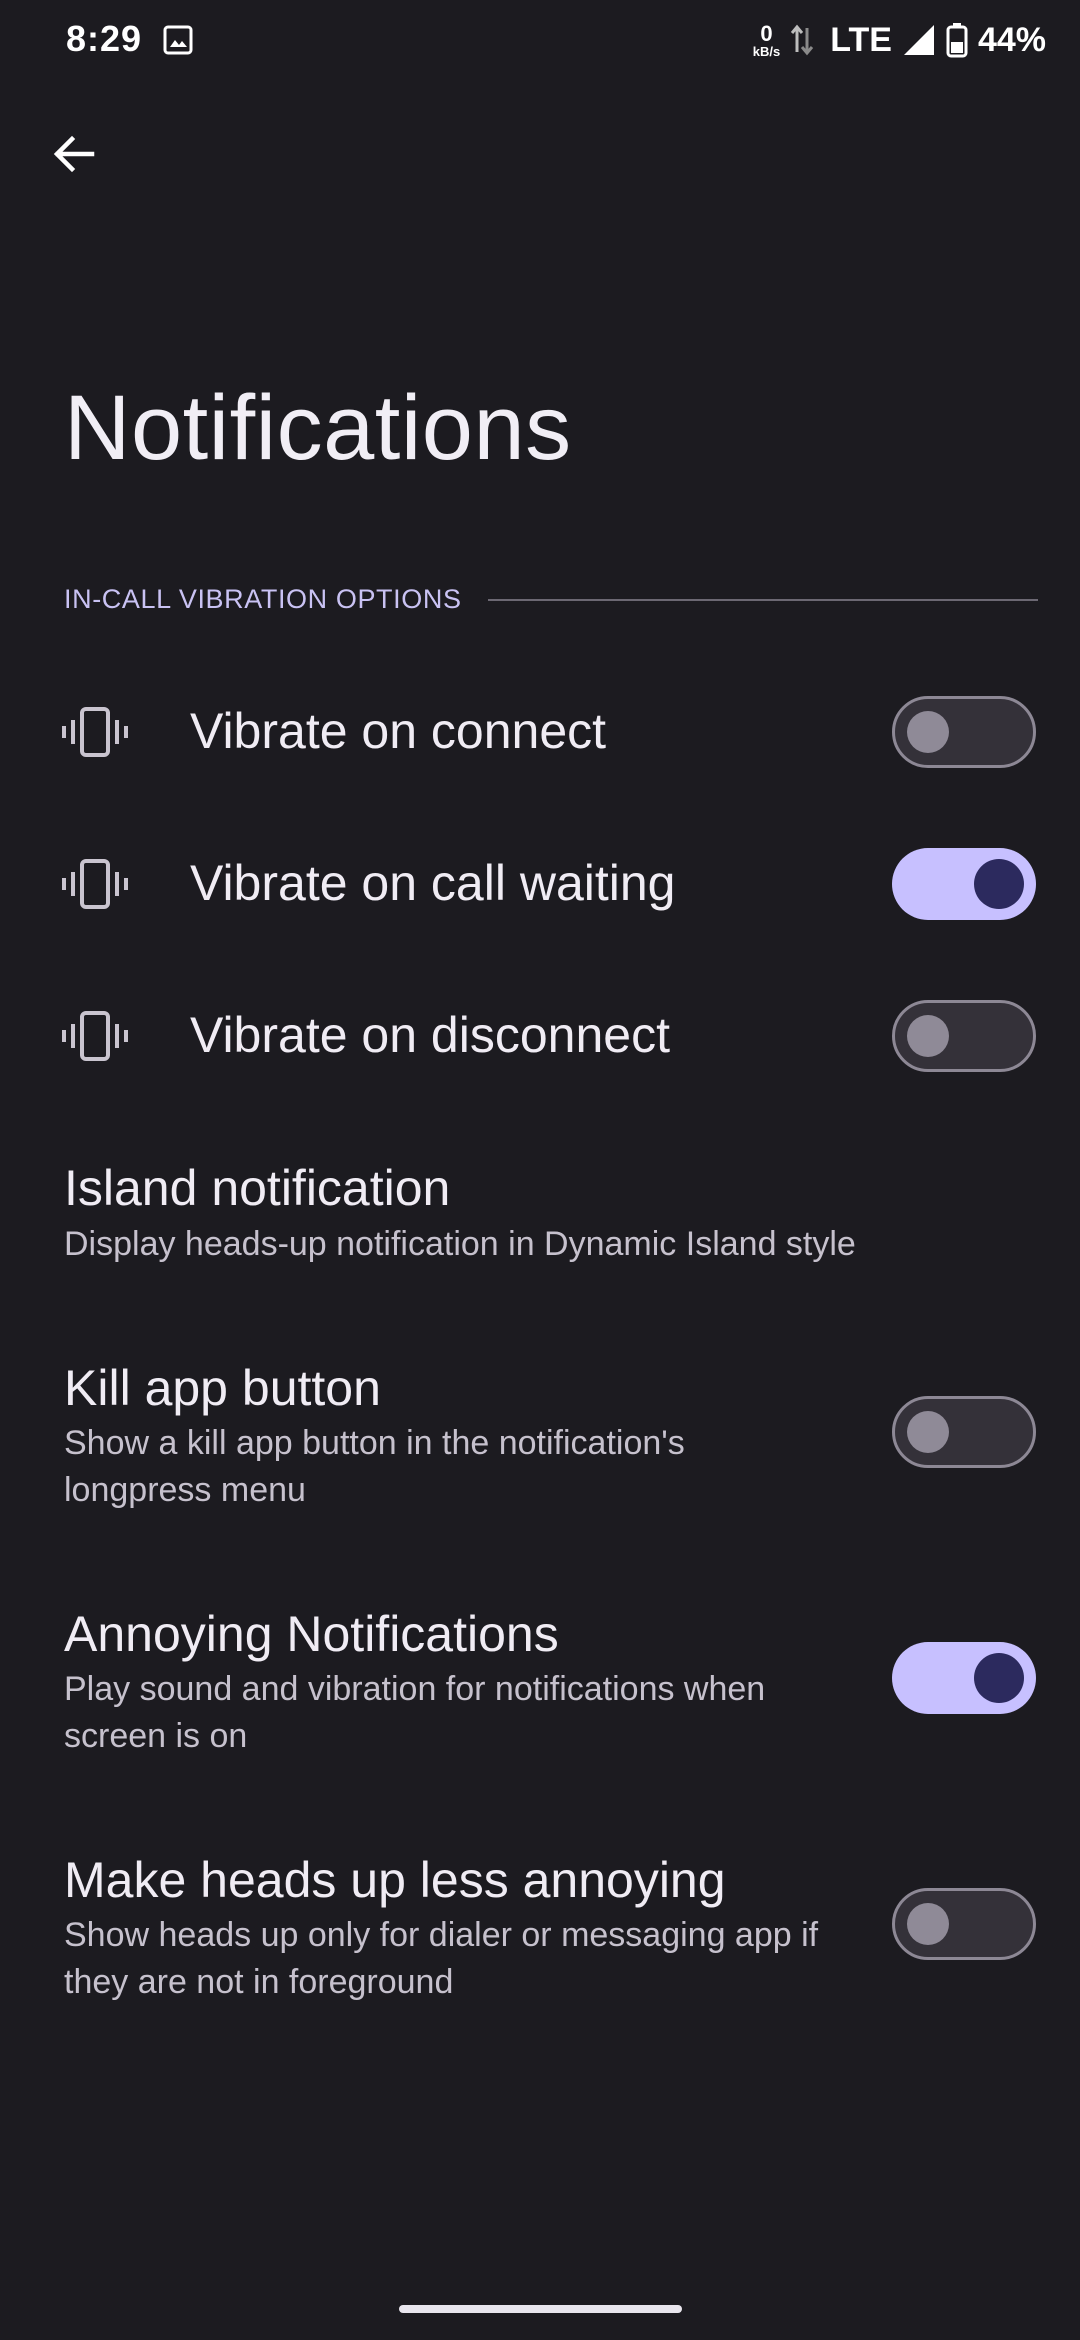 The height and width of the screenshot is (2340, 1080). I want to click on annoying-notifications-toggle, so click(964, 1678).